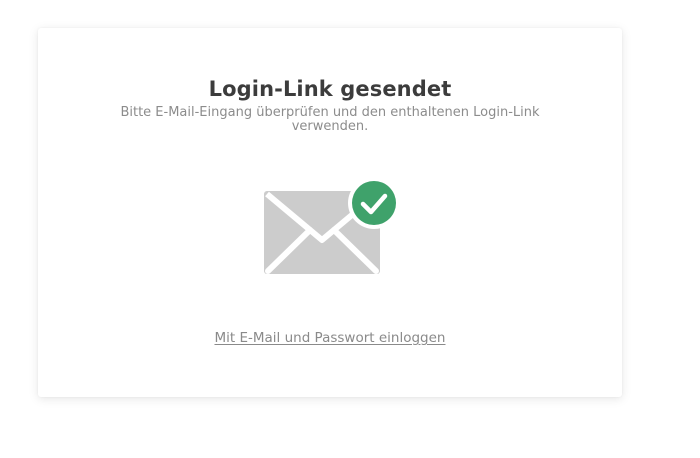 The height and width of the screenshot is (458, 700). I want to click on password-login-link: Mit E-Mail und Passwort einloggen, so click(329, 338).